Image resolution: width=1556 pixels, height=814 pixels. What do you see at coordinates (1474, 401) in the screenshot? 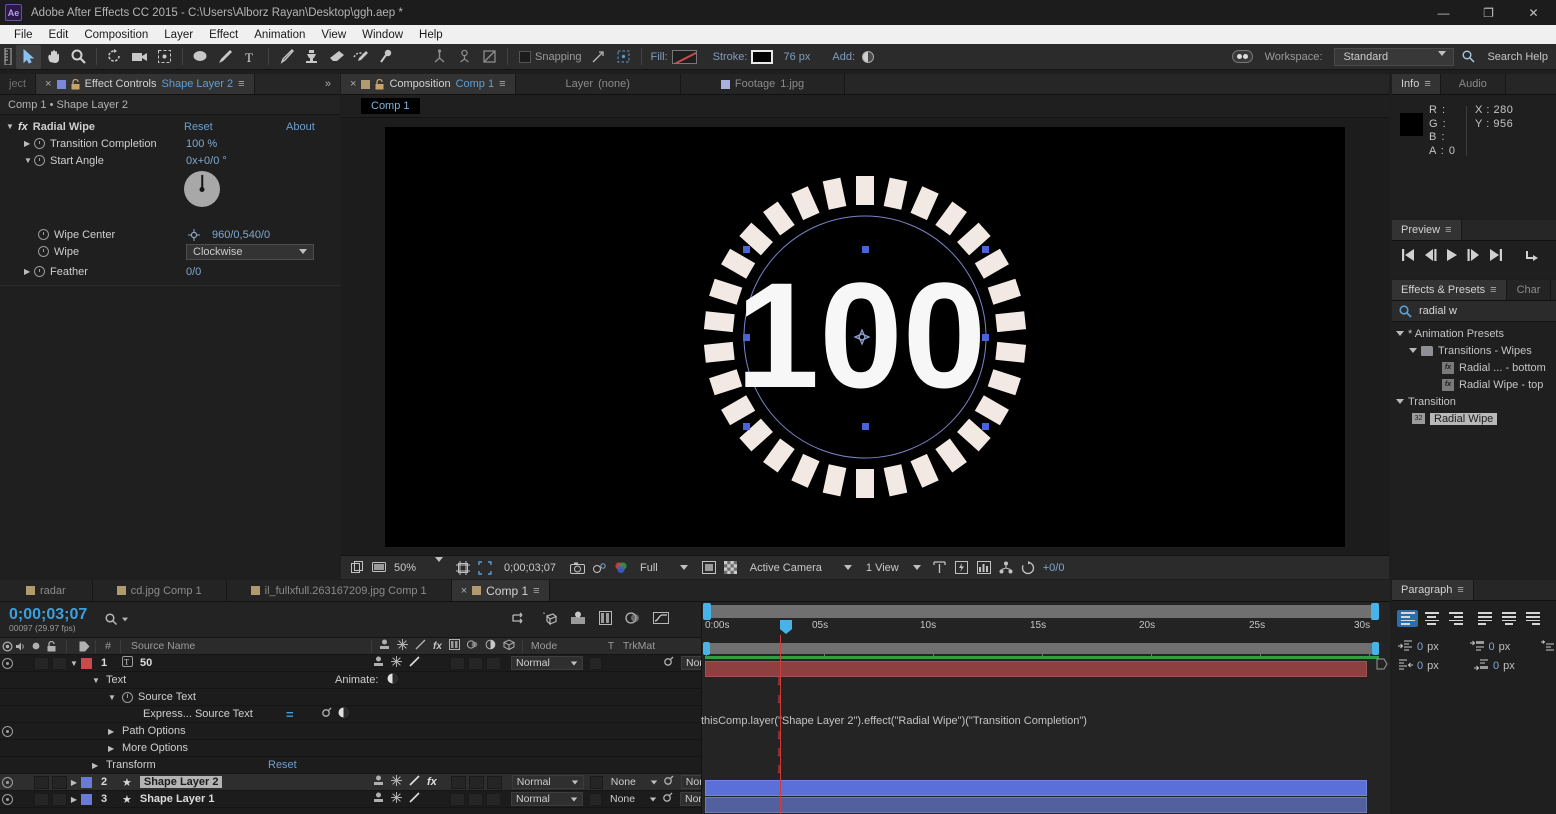
I see `tree-item-transition: Transition` at bounding box center [1474, 401].